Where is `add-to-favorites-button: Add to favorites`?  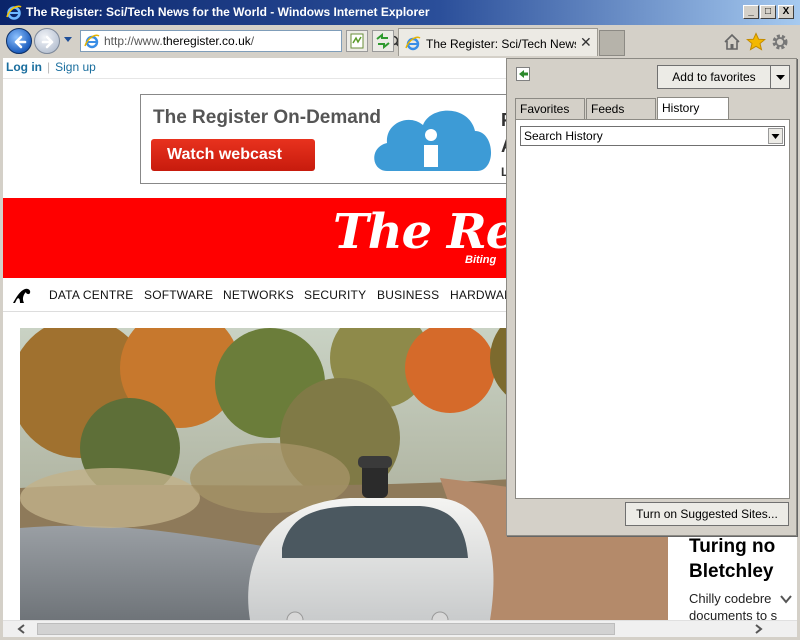
add-to-favorites-button: Add to favorites is located at coordinates (723, 77).